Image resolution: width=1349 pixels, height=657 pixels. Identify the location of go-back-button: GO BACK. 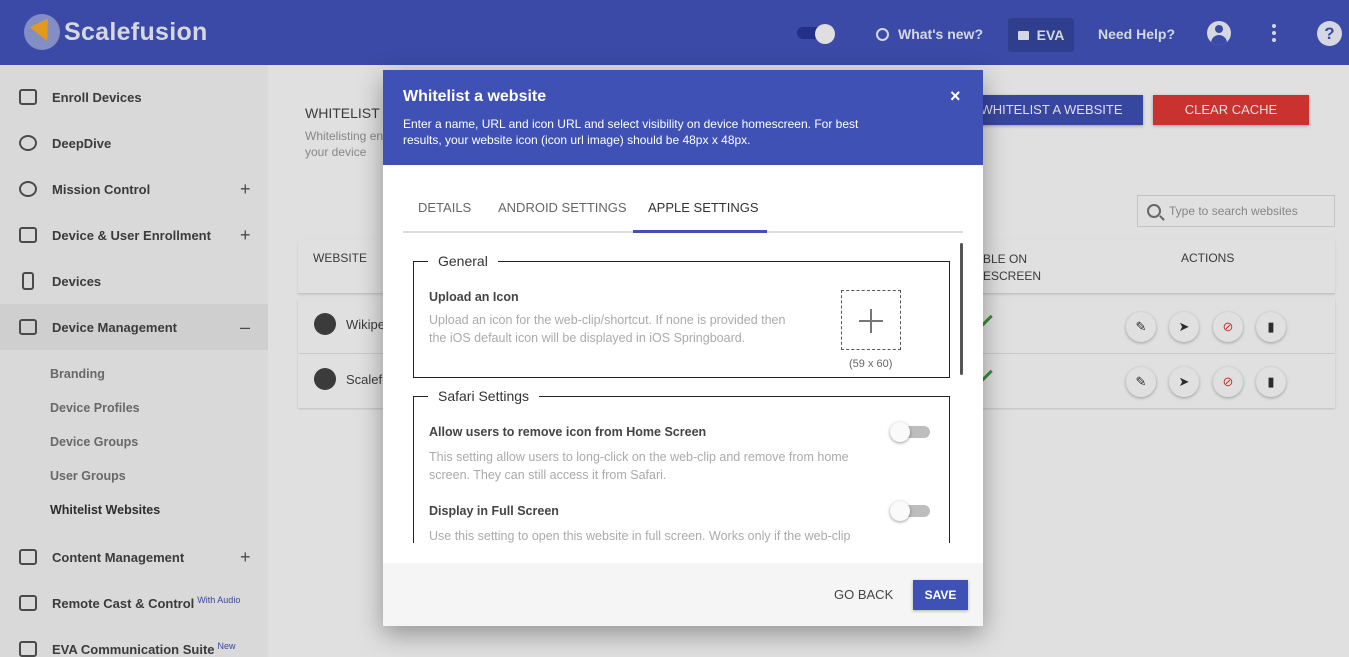
(863, 594).